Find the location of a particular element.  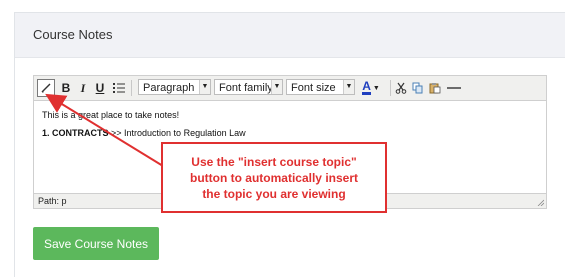

annotation-line-1: Use the "insert course topic" is located at coordinates (274, 161).